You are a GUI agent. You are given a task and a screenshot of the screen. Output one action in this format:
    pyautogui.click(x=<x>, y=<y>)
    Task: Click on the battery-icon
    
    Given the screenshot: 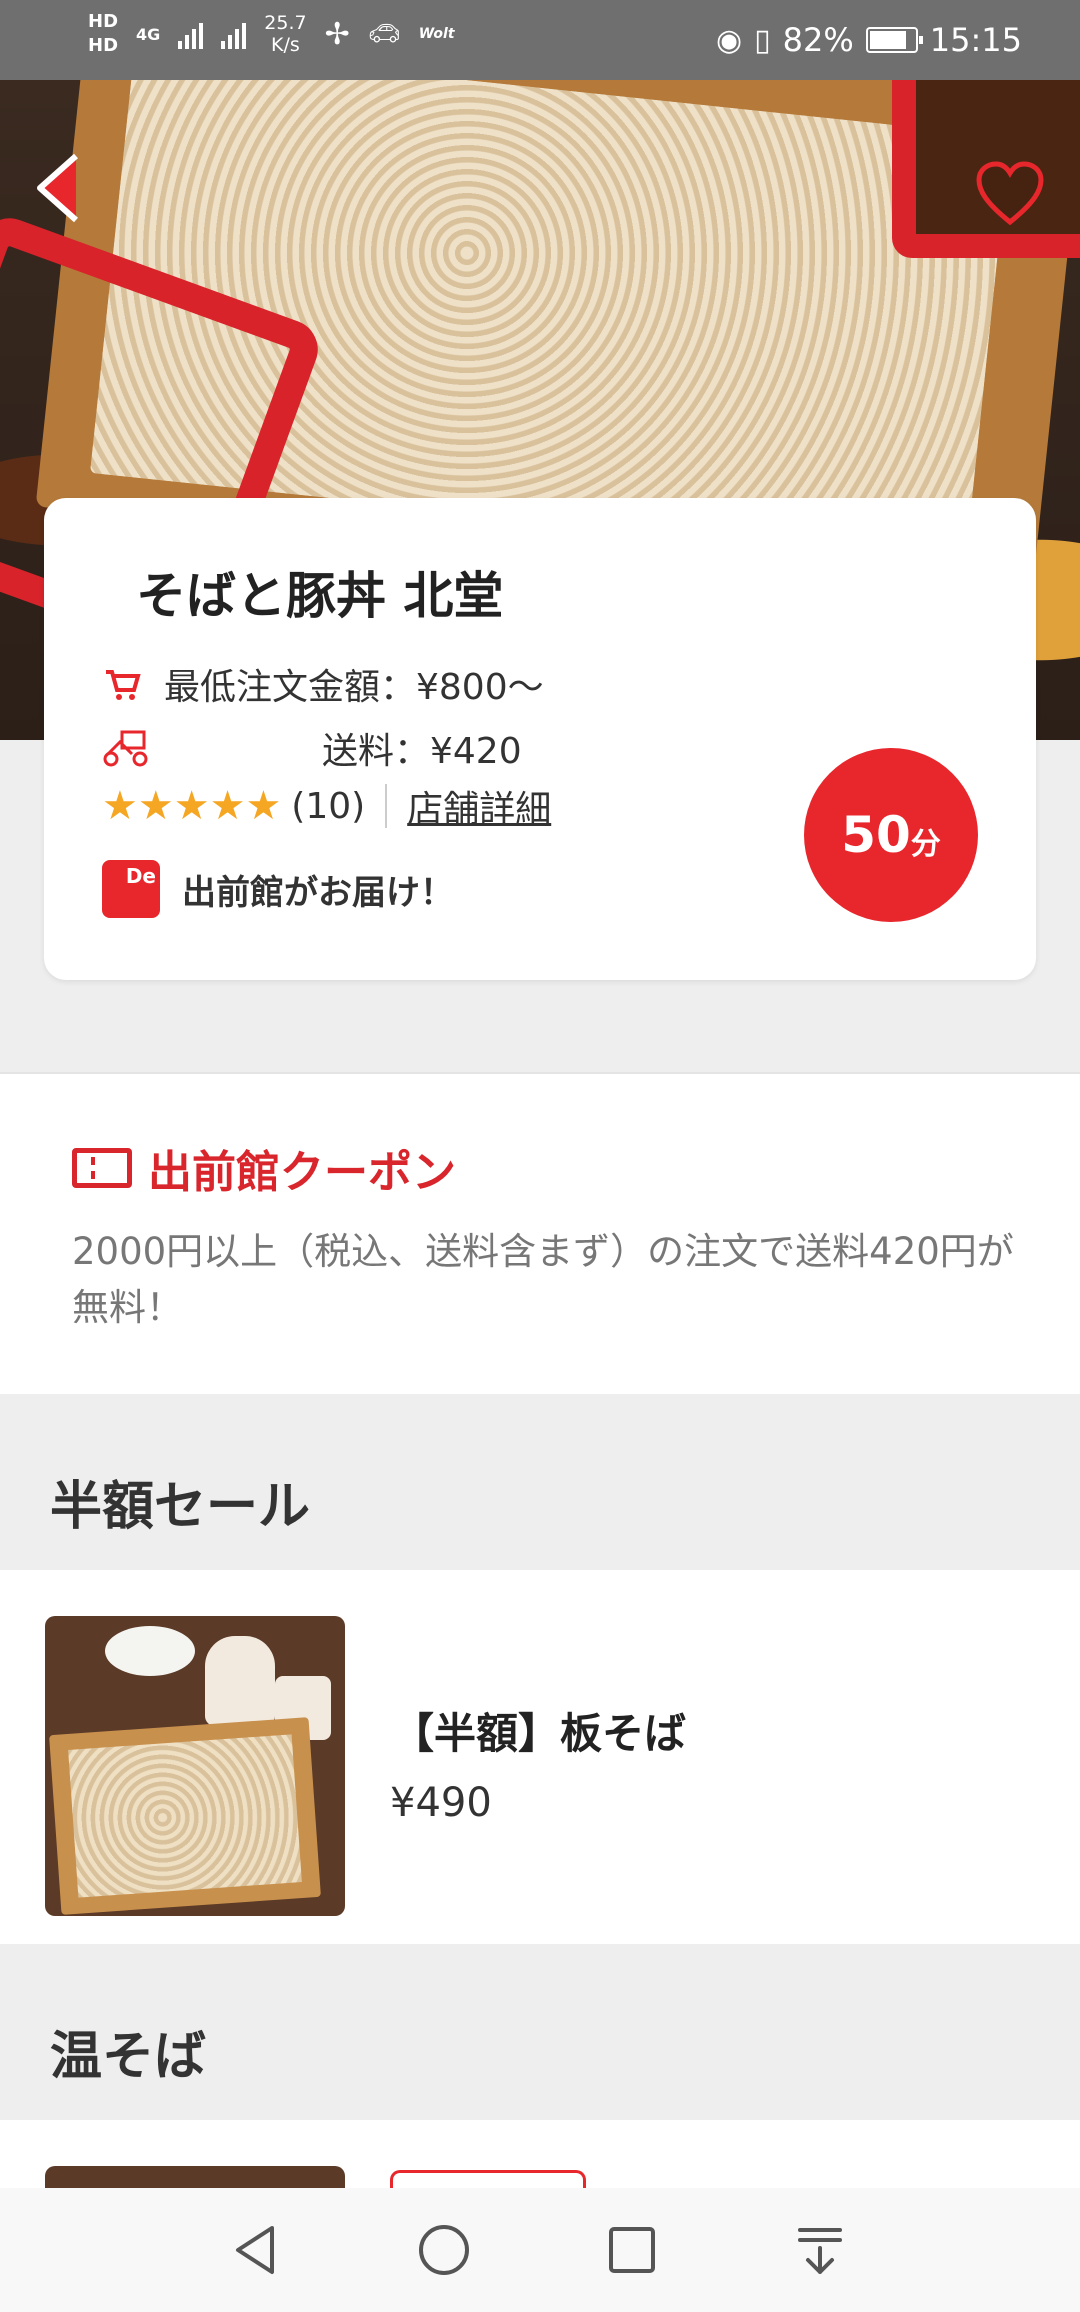 What is the action you would take?
    pyautogui.click(x=894, y=40)
    